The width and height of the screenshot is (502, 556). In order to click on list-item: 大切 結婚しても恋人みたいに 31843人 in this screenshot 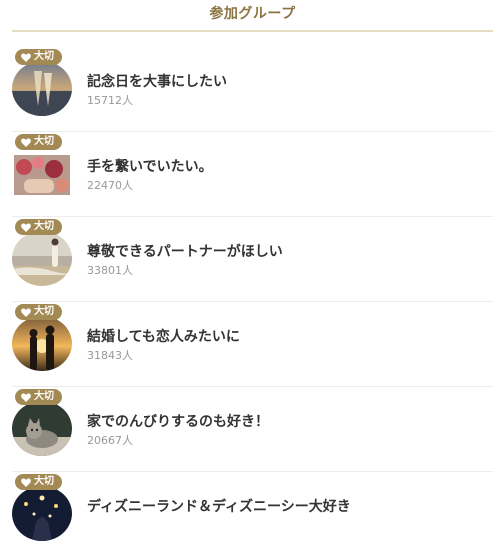, I will do `click(252, 344)`.